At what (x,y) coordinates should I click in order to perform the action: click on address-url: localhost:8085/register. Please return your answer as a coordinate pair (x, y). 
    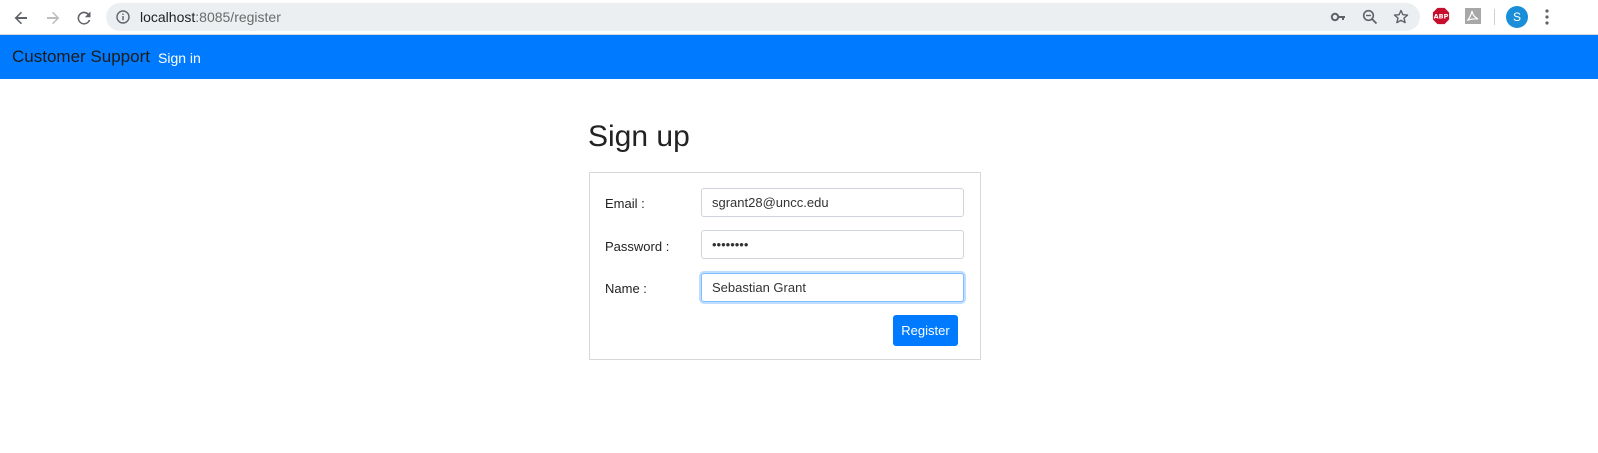
    Looking at the image, I should click on (210, 17).